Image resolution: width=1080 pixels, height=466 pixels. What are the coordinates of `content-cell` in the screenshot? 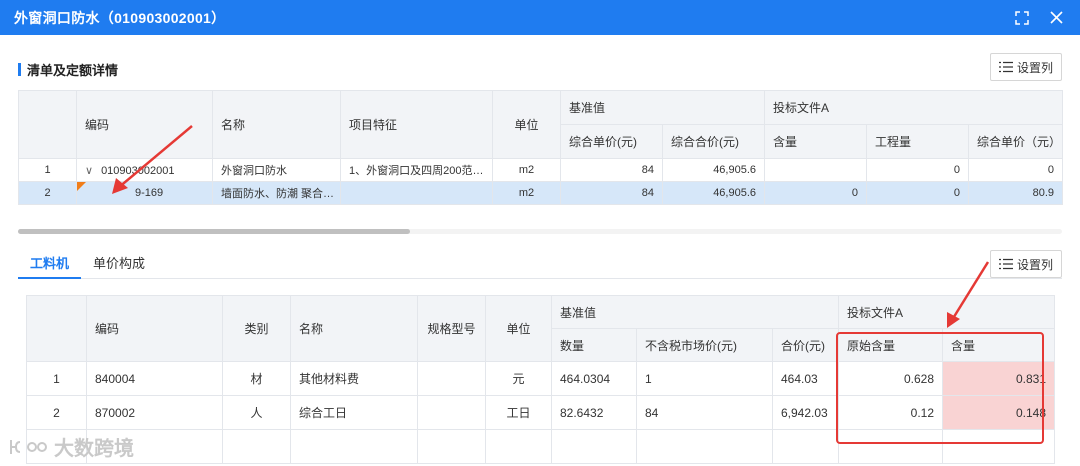 It's located at (816, 170).